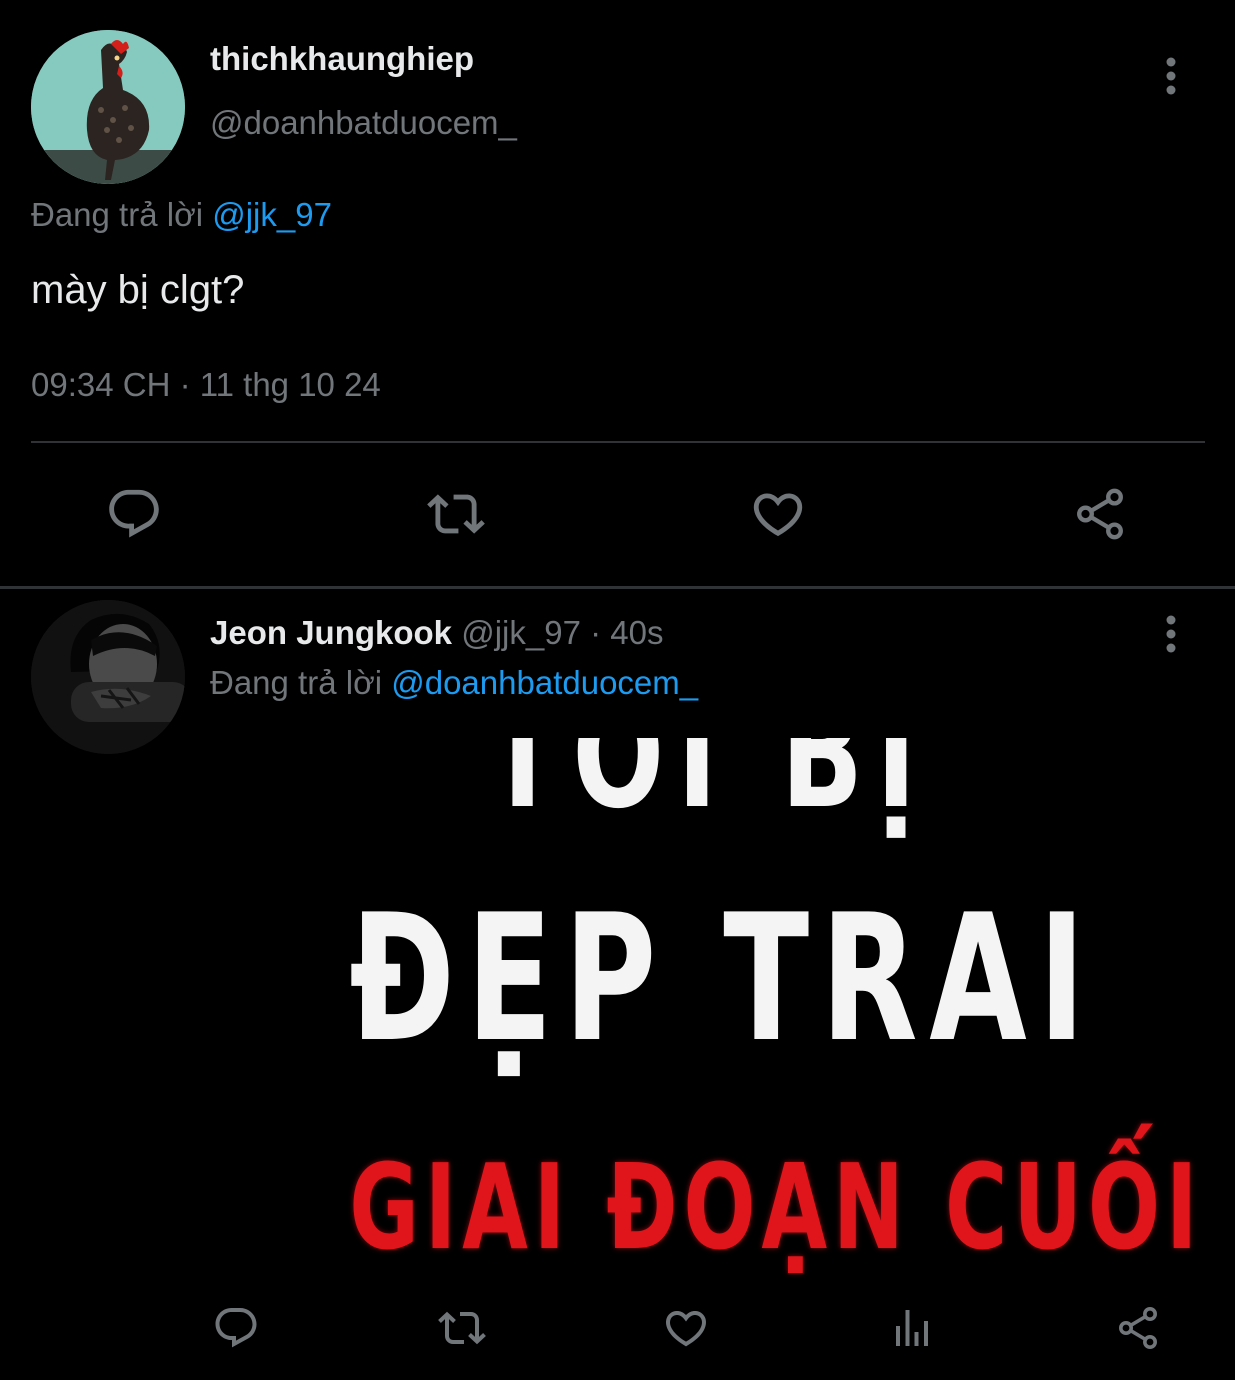 The width and height of the screenshot is (1235, 1380). I want to click on views-icon, so click(912, 1328).